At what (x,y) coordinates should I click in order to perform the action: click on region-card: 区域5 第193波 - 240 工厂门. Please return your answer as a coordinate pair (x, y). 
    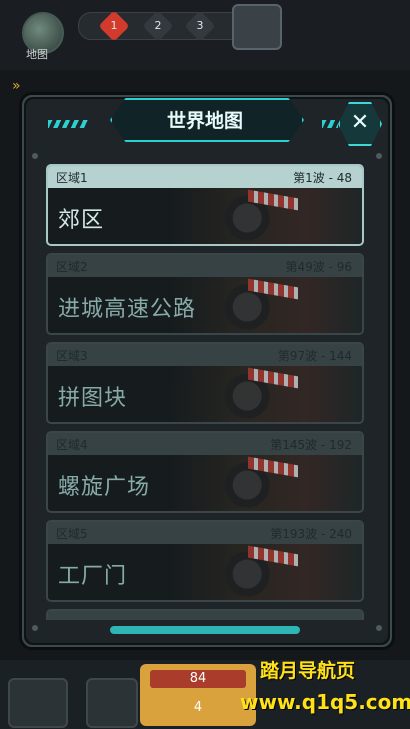
    Looking at the image, I should click on (205, 561).